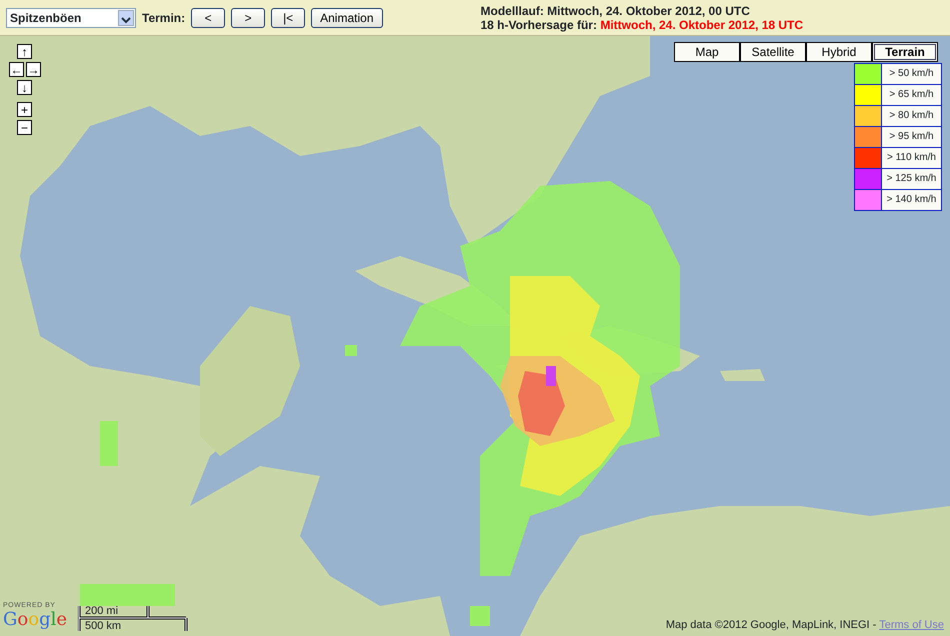  Describe the element at coordinates (103, 626) in the screenshot. I see `scale-label: 500 km` at that location.